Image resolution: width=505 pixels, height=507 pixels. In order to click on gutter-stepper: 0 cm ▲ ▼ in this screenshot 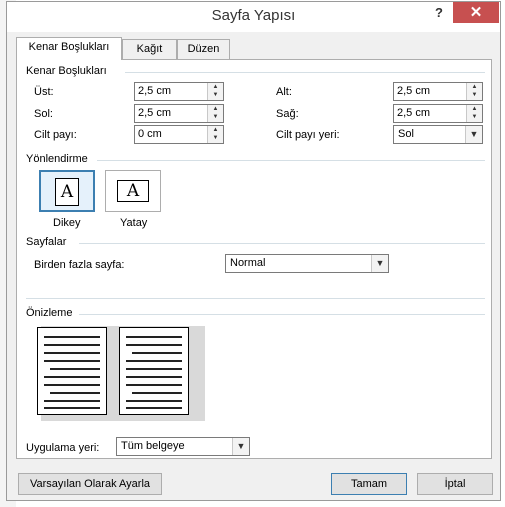, I will do `click(179, 134)`.